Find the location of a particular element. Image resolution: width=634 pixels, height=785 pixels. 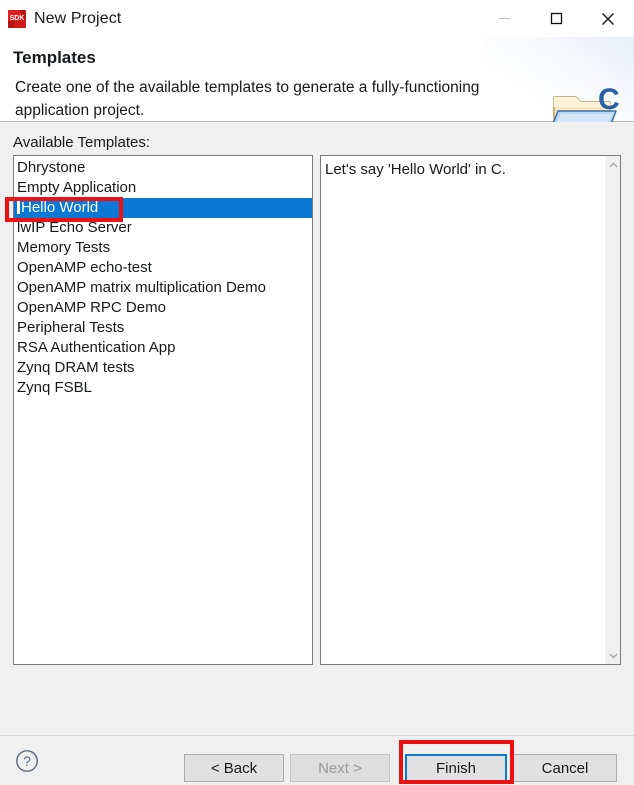

minimize-icon is located at coordinates (504, 18).